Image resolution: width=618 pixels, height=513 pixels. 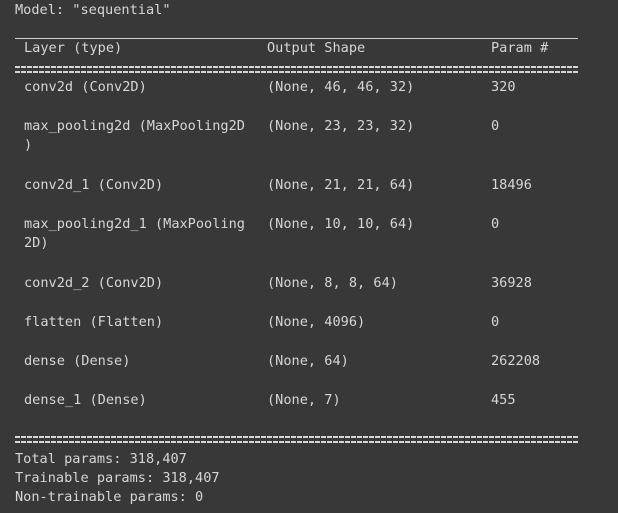 What do you see at coordinates (511, 185) in the screenshot?
I see `param-count-cell: 18496` at bounding box center [511, 185].